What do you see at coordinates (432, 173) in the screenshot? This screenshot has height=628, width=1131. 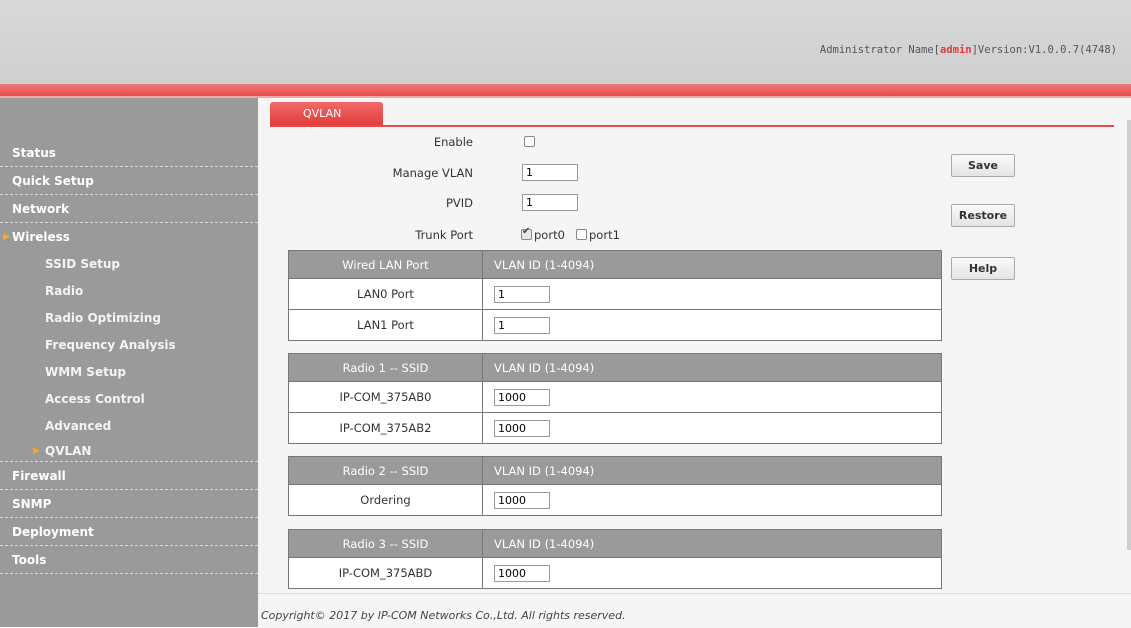 I see `manage-vlan-label: Manage VLAN` at bounding box center [432, 173].